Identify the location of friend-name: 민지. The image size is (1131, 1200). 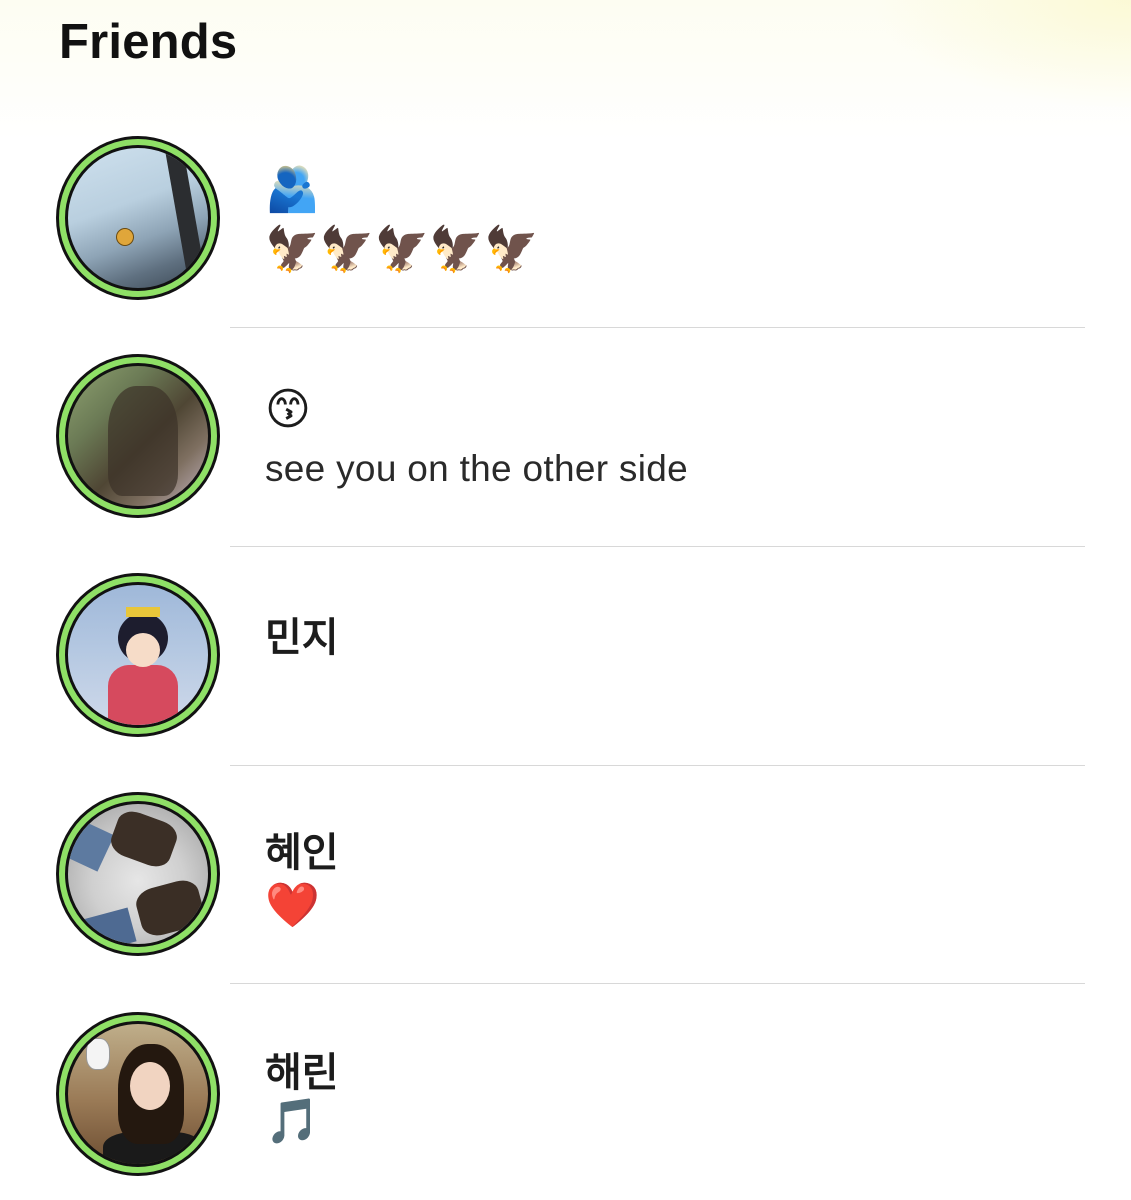
(302, 638).